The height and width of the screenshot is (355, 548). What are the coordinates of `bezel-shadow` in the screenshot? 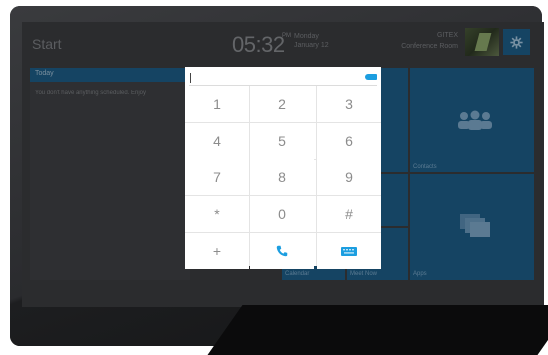 It's located at (377, 330).